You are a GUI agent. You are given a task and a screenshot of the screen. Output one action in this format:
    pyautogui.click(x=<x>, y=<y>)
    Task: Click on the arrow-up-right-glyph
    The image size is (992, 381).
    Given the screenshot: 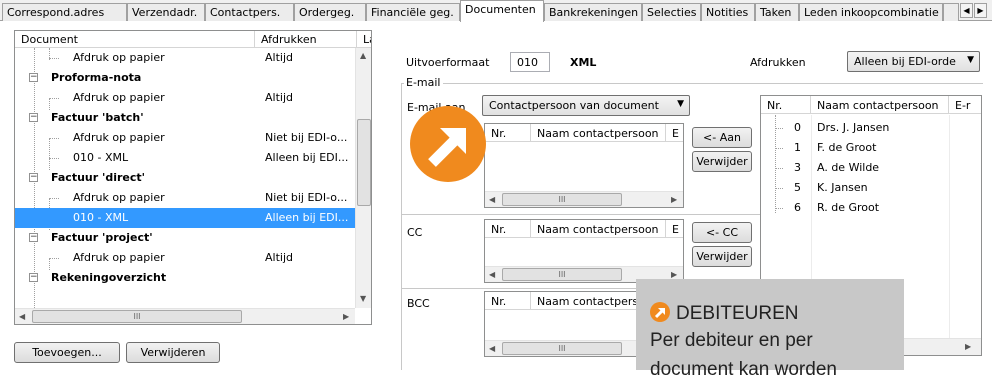 What is the action you would take?
    pyautogui.click(x=447, y=147)
    